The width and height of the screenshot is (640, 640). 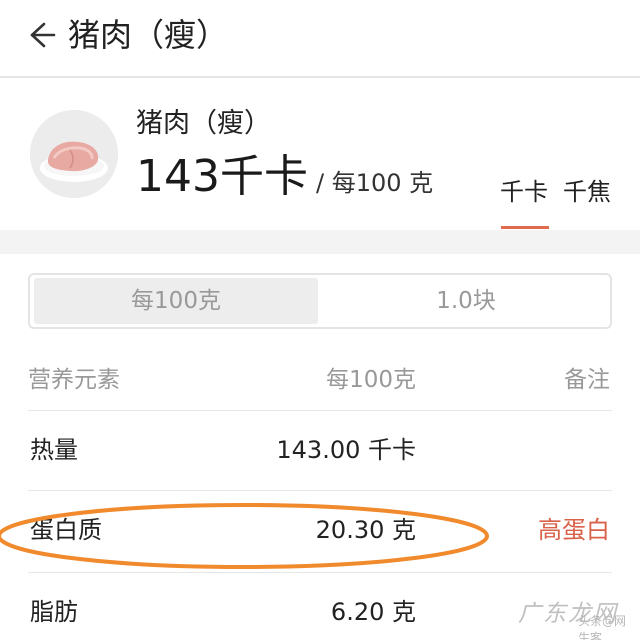 I want to click on nutrient-name: 蛋白质, so click(x=66, y=530).